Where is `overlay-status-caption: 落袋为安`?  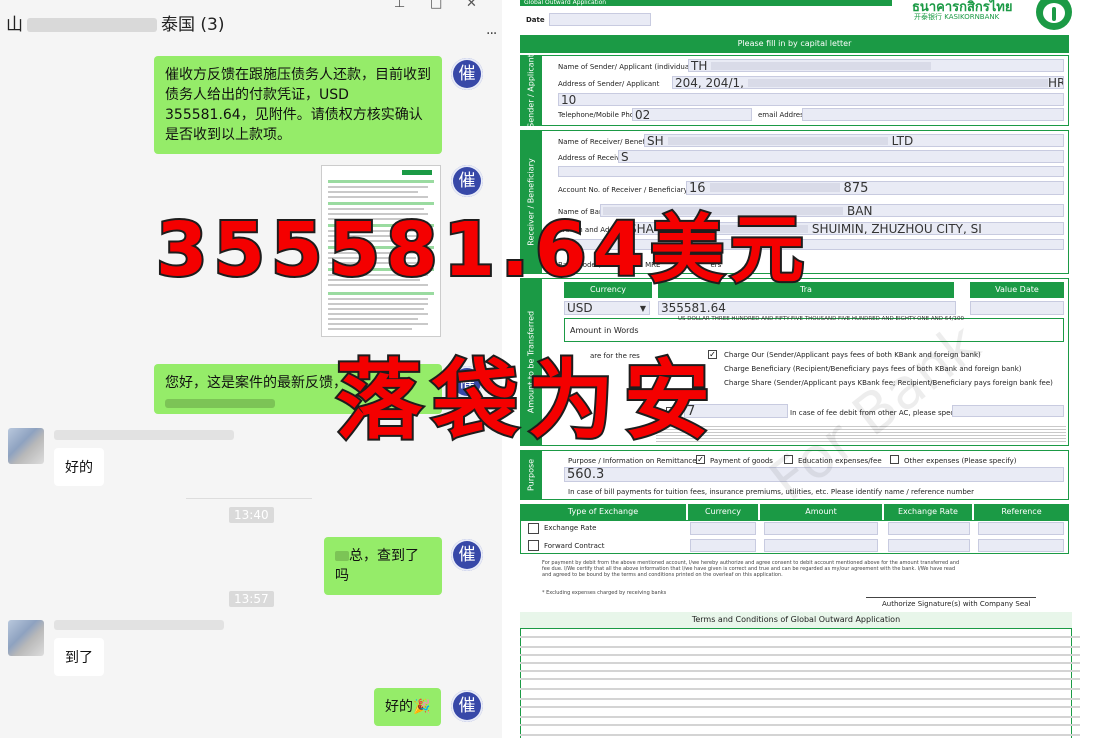
overlay-status-caption: 落袋为安 is located at coordinates (527, 401).